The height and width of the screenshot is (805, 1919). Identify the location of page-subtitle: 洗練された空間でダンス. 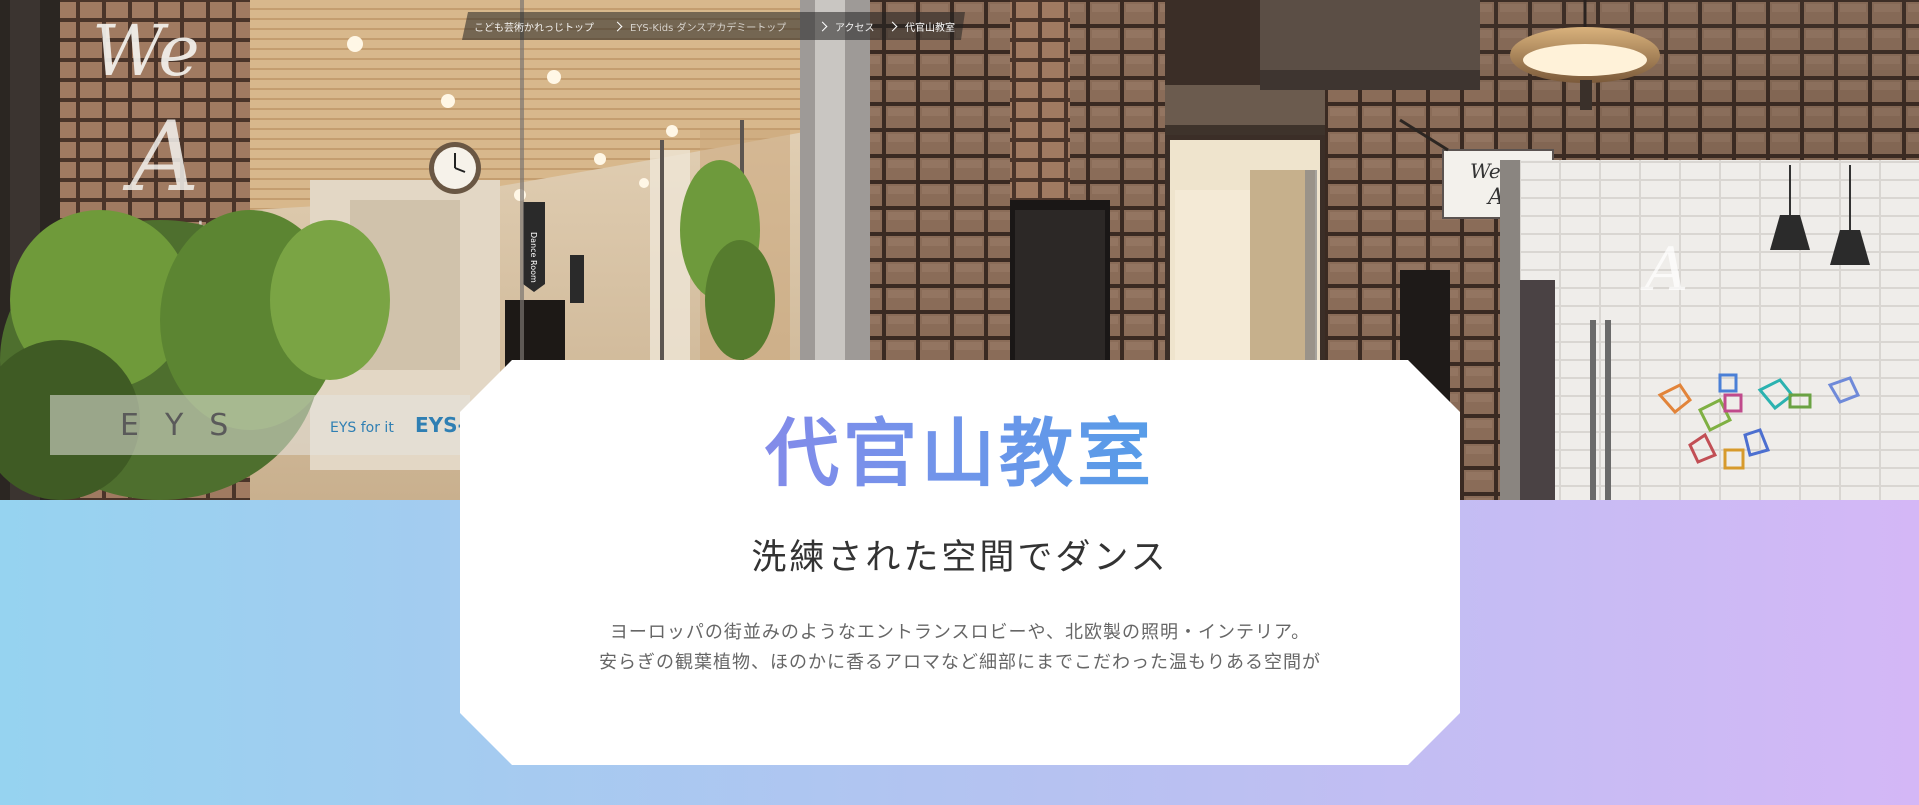
(960, 558).